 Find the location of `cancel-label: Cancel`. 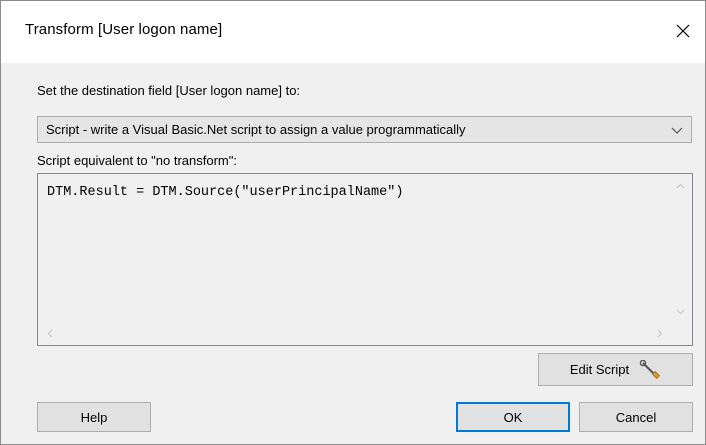

cancel-label: Cancel is located at coordinates (636, 417).